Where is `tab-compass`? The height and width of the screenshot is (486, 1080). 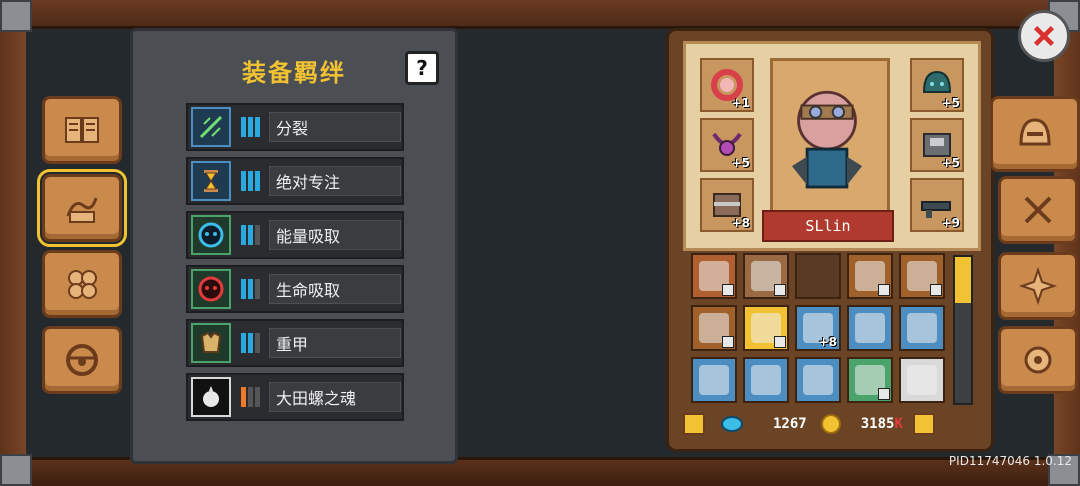
tab-compass is located at coordinates (1038, 286).